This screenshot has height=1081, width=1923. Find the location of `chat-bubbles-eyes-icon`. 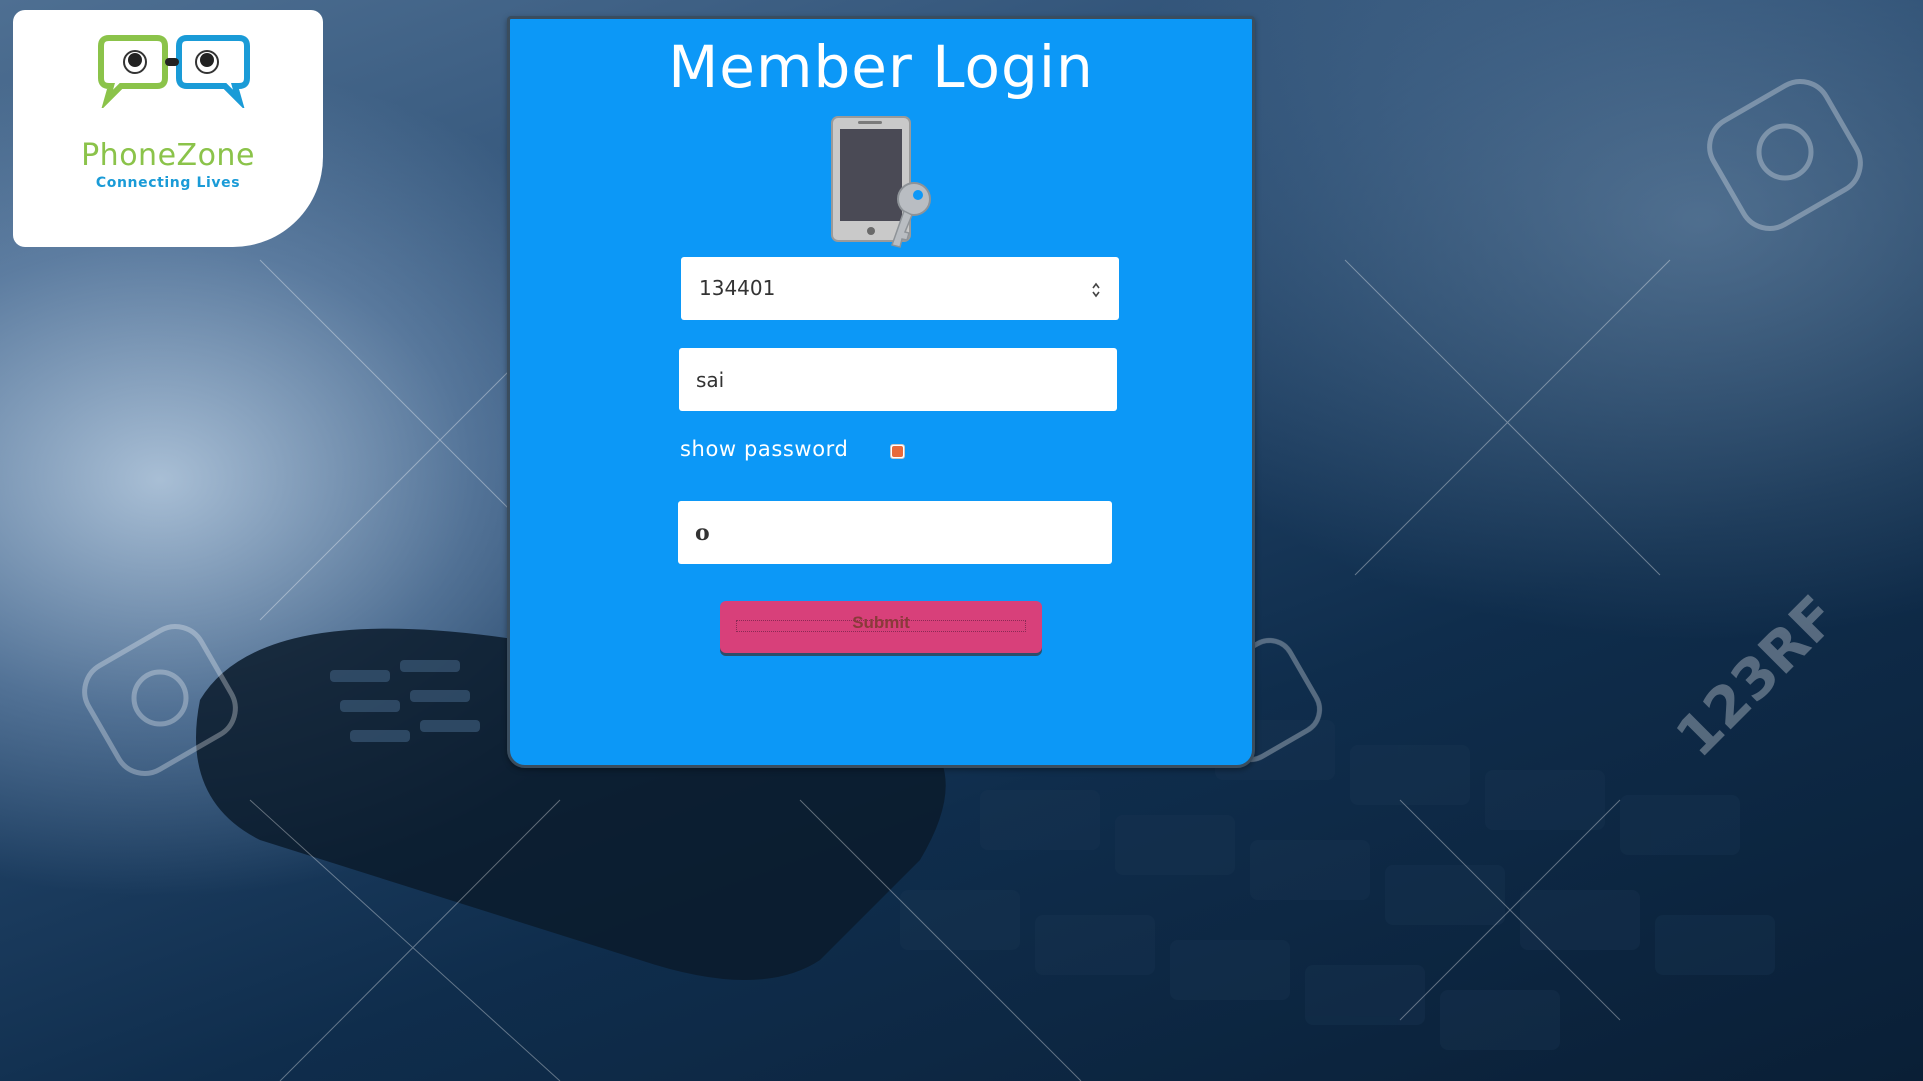

chat-bubbles-eyes-icon is located at coordinates (174, 71).